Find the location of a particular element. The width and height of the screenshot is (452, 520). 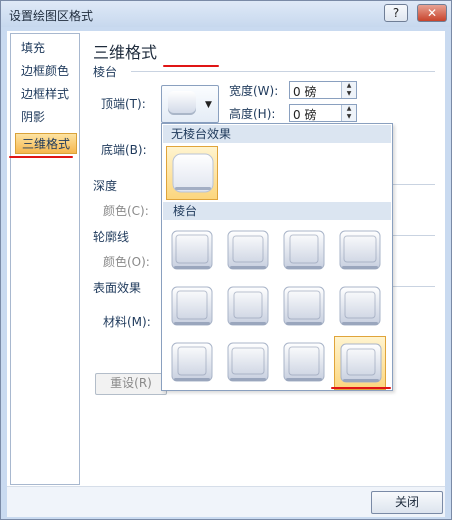

surface-section-title: 表面效果 is located at coordinates (117, 288).